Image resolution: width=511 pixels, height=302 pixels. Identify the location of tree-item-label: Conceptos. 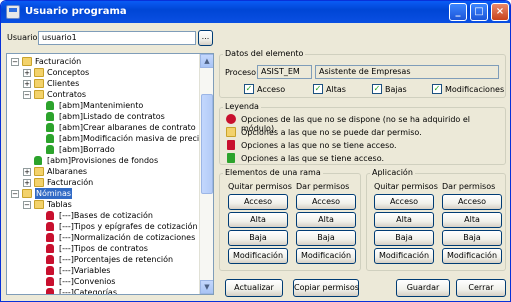
(68, 72).